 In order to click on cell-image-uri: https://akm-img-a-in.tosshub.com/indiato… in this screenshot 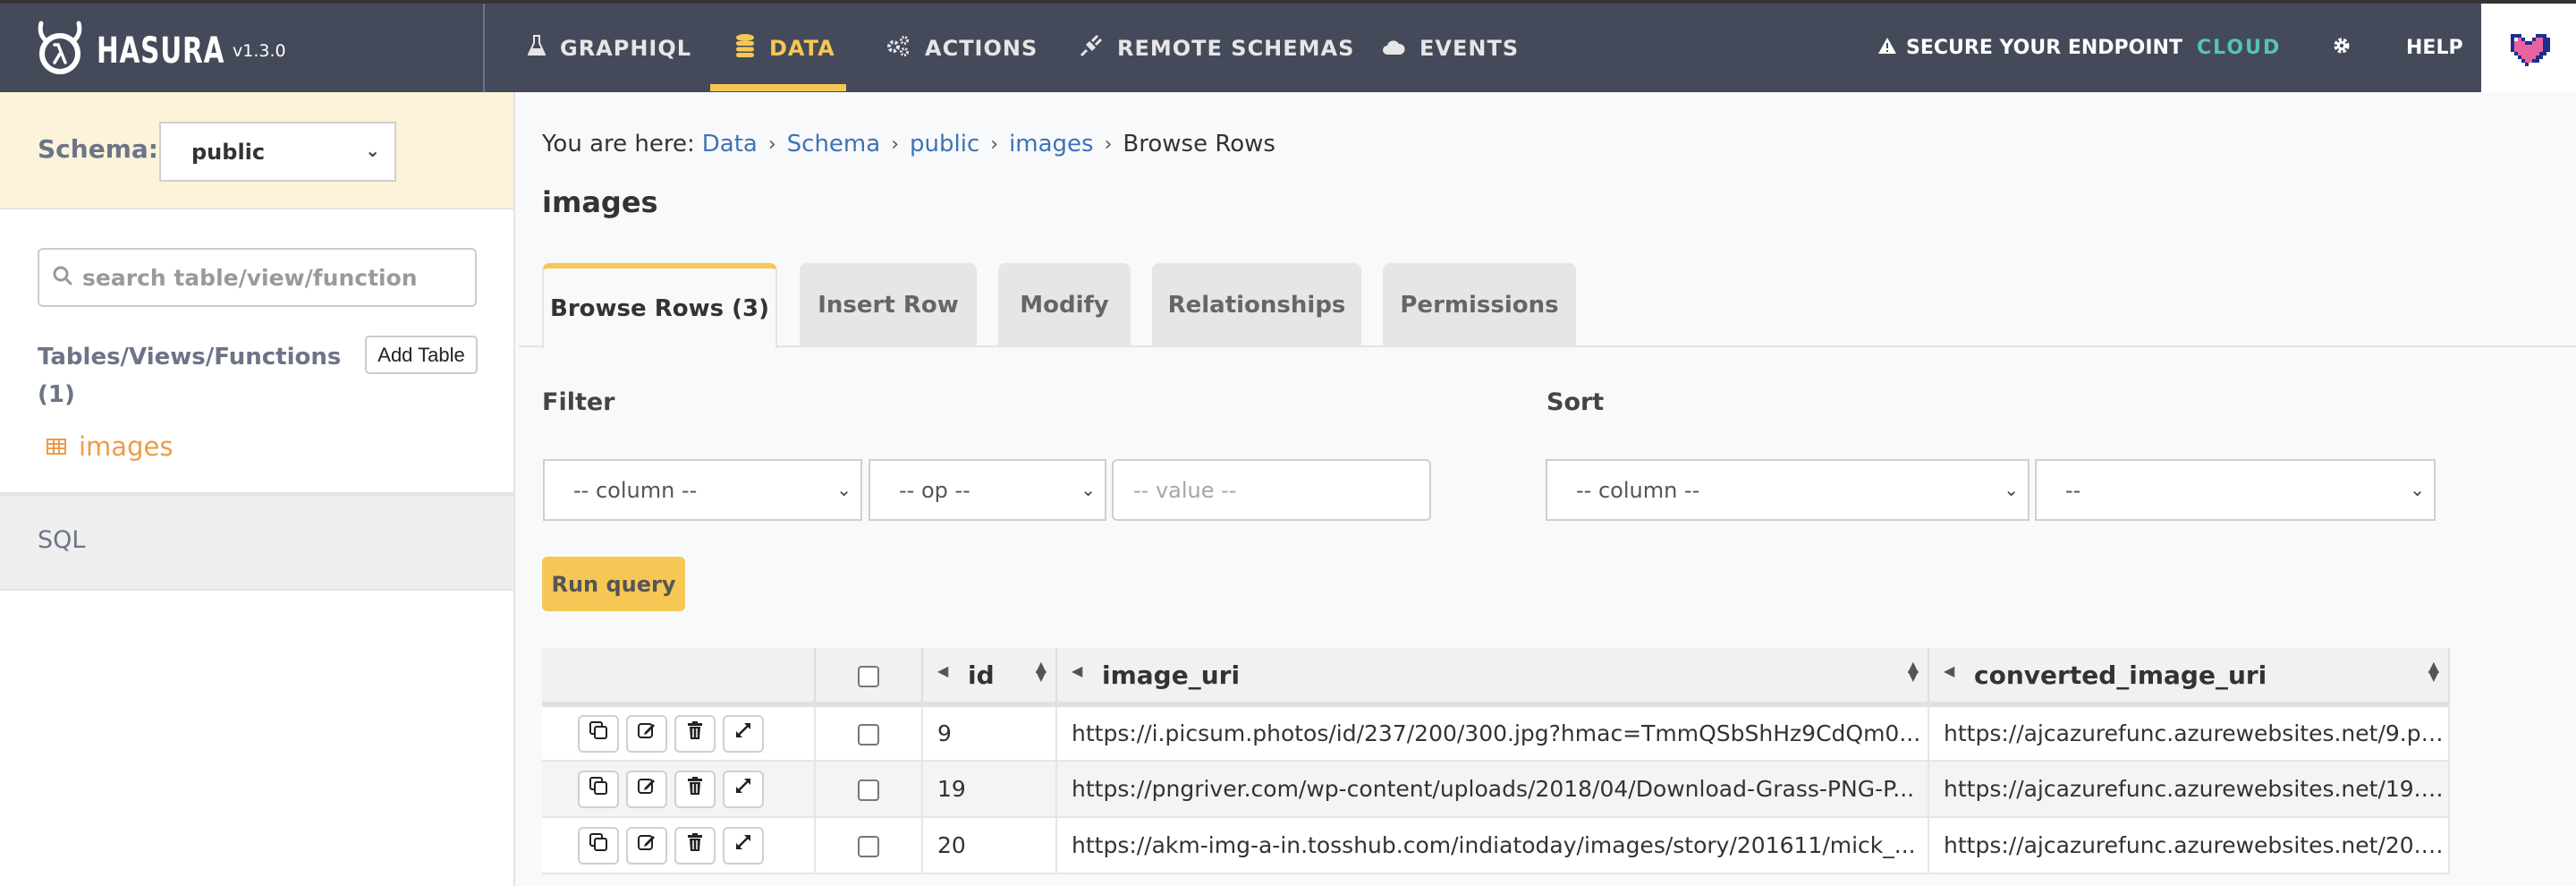, I will do `click(1492, 845)`.